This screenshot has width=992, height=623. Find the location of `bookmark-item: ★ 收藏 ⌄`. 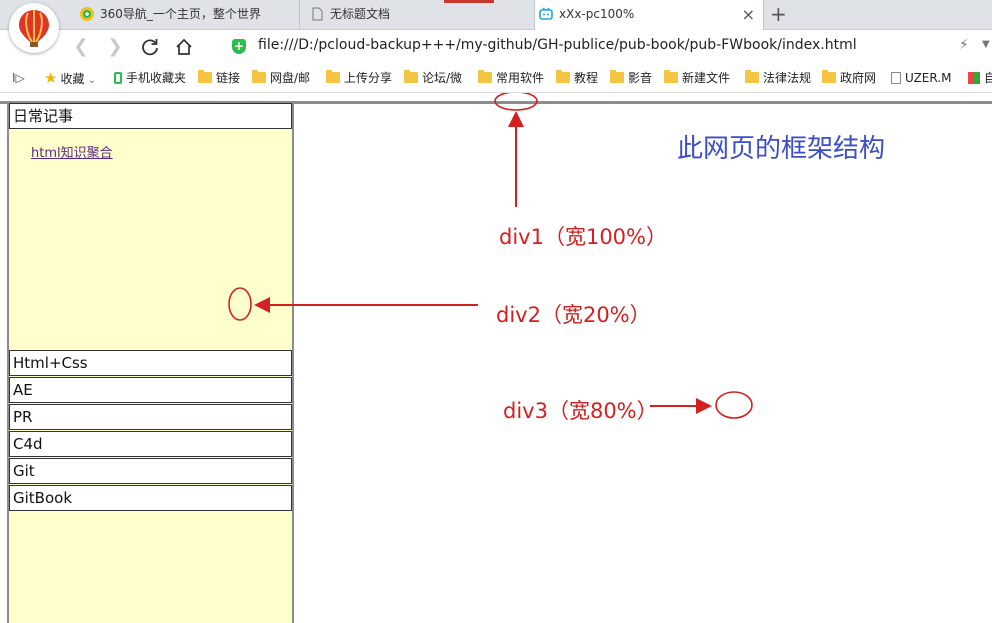

bookmark-item: ★ 收藏 ⌄ is located at coordinates (70, 78).